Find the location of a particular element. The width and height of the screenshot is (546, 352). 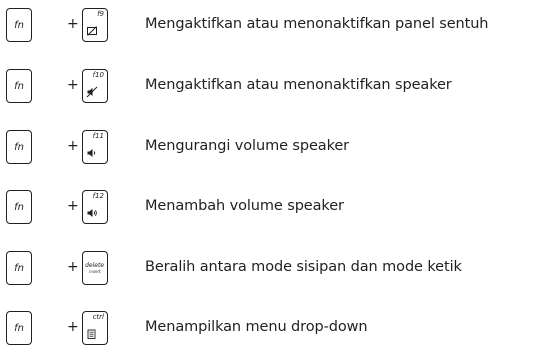

delete-key-label: delete is located at coordinates (94, 265).